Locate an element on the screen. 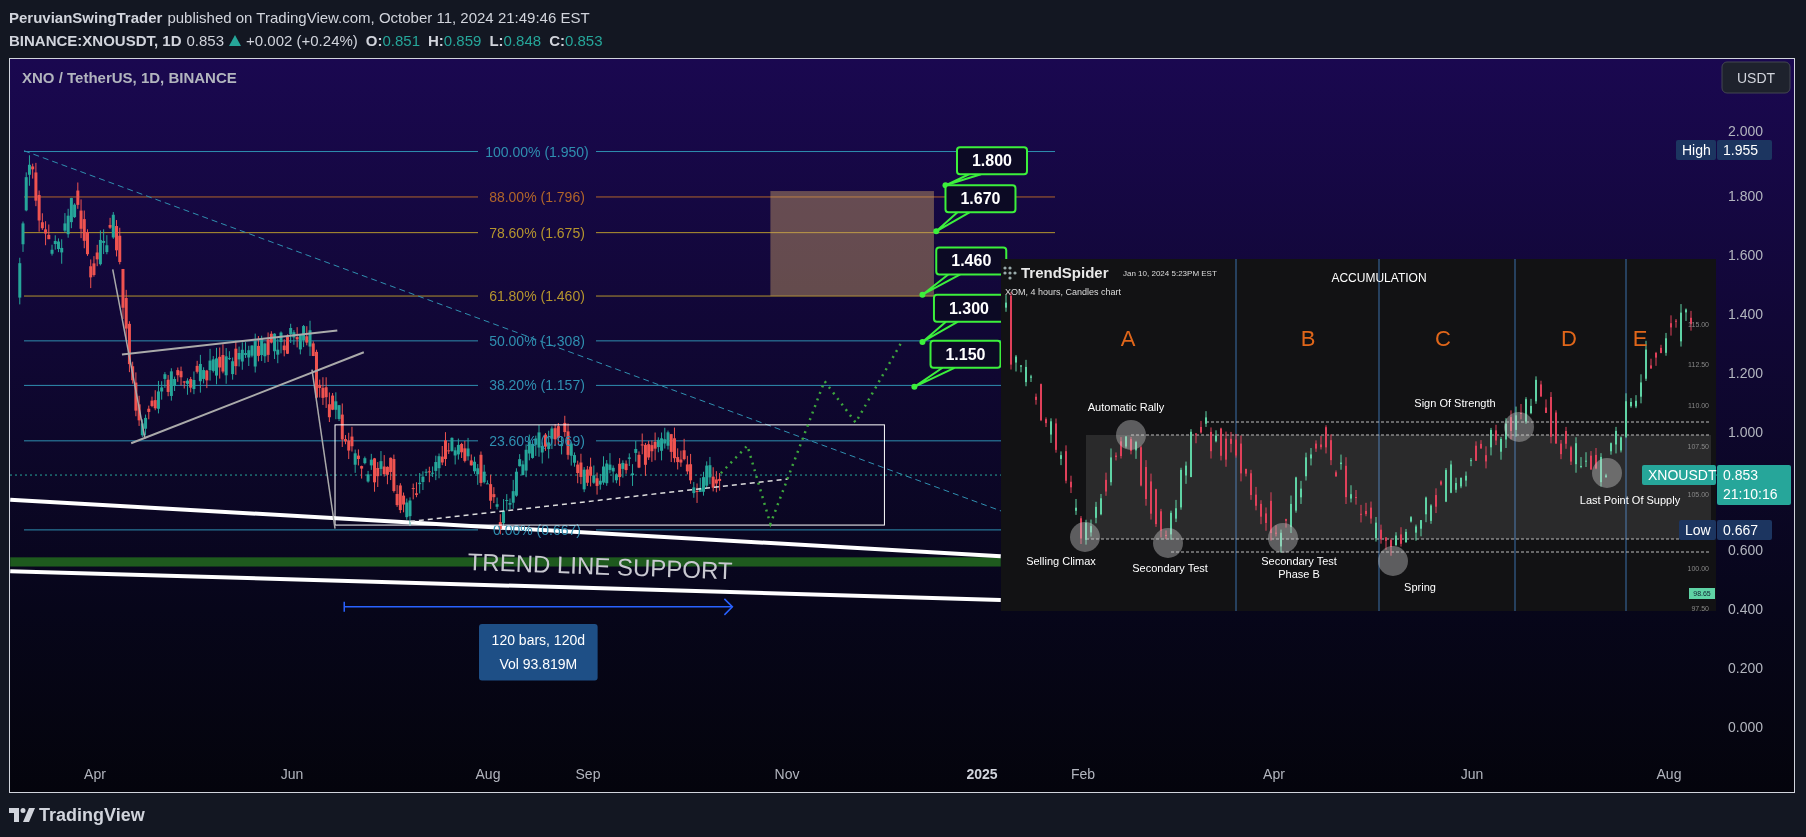 Image resolution: width=1806 pixels, height=837 pixels. last-price-label: 0.853 21:10:16 is located at coordinates (1754, 485).